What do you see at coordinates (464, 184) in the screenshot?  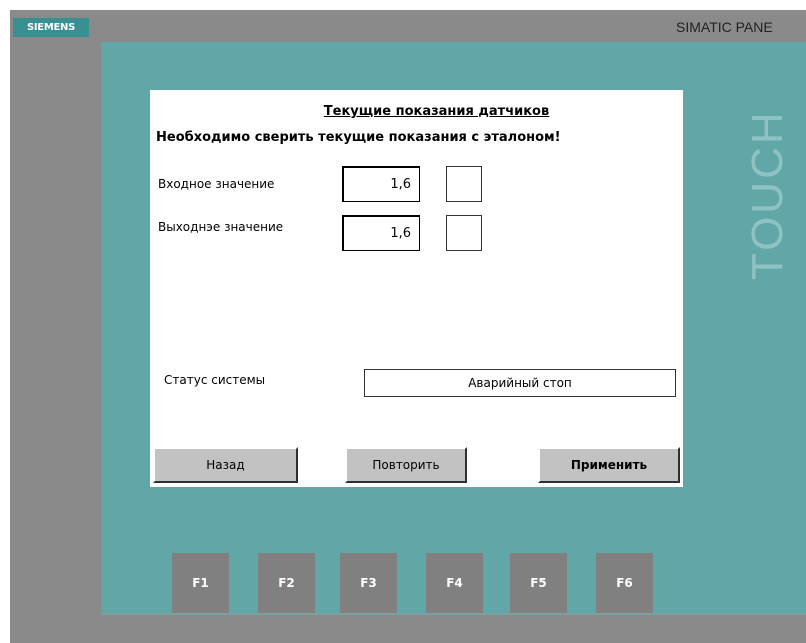 I see `input-check-box` at bounding box center [464, 184].